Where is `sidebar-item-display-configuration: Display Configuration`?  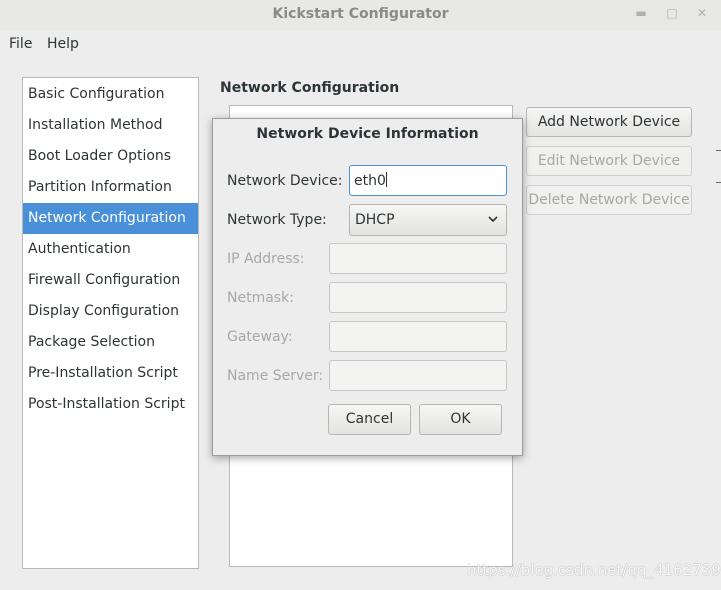
sidebar-item-display-configuration: Display Configuration is located at coordinates (110, 311).